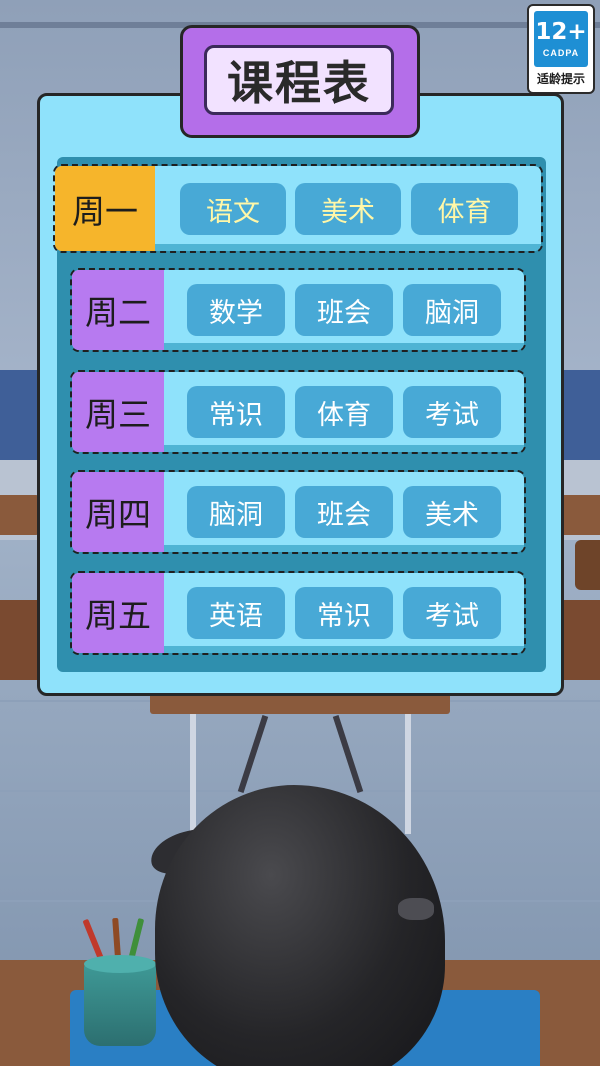 Image resolution: width=600 pixels, height=1066 pixels. I want to click on player-hair-highlight, so click(416, 909).